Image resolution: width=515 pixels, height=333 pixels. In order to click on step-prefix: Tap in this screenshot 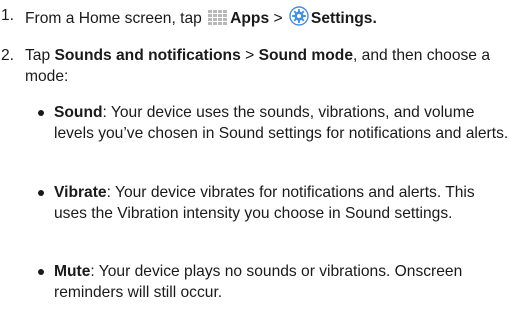, I will do `click(38, 55)`.